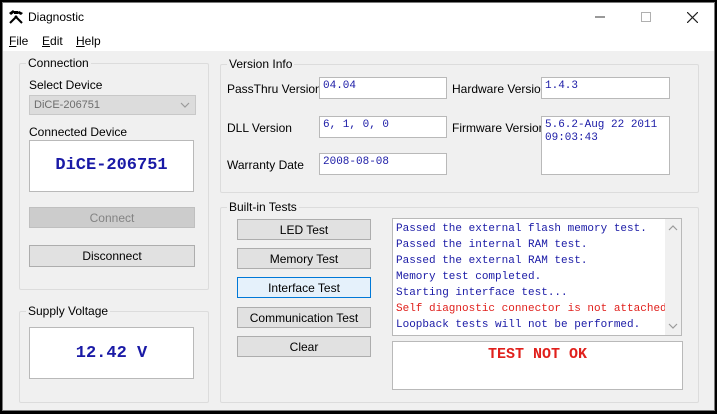  What do you see at coordinates (383, 88) in the screenshot?
I see `passthru-version-field: 04.04` at bounding box center [383, 88].